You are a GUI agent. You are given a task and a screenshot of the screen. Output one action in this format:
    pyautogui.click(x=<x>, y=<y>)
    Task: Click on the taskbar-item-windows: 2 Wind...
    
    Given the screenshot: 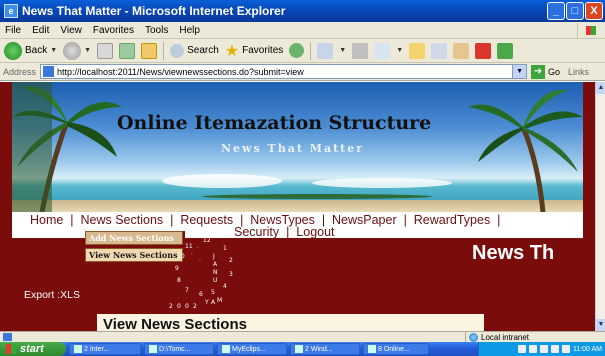 What is the action you would take?
    pyautogui.click(x=325, y=349)
    